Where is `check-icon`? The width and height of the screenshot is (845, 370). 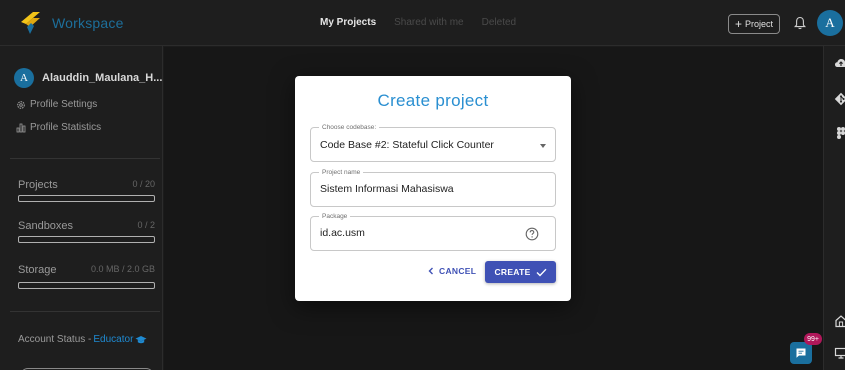 check-icon is located at coordinates (541, 272).